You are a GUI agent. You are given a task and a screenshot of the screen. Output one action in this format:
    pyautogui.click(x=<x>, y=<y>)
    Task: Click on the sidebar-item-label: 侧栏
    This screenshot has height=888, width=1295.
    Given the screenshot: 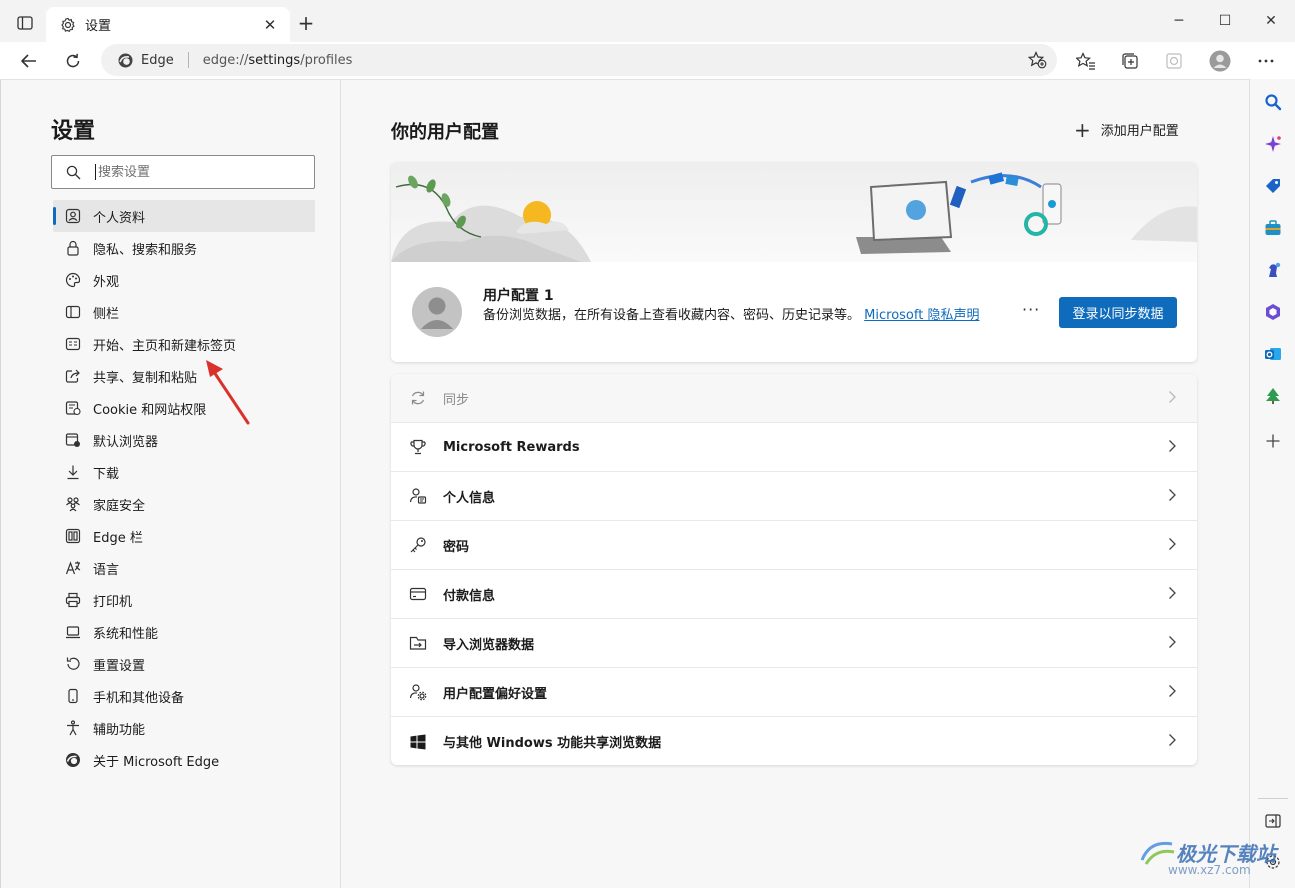 What is the action you would take?
    pyautogui.click(x=106, y=314)
    